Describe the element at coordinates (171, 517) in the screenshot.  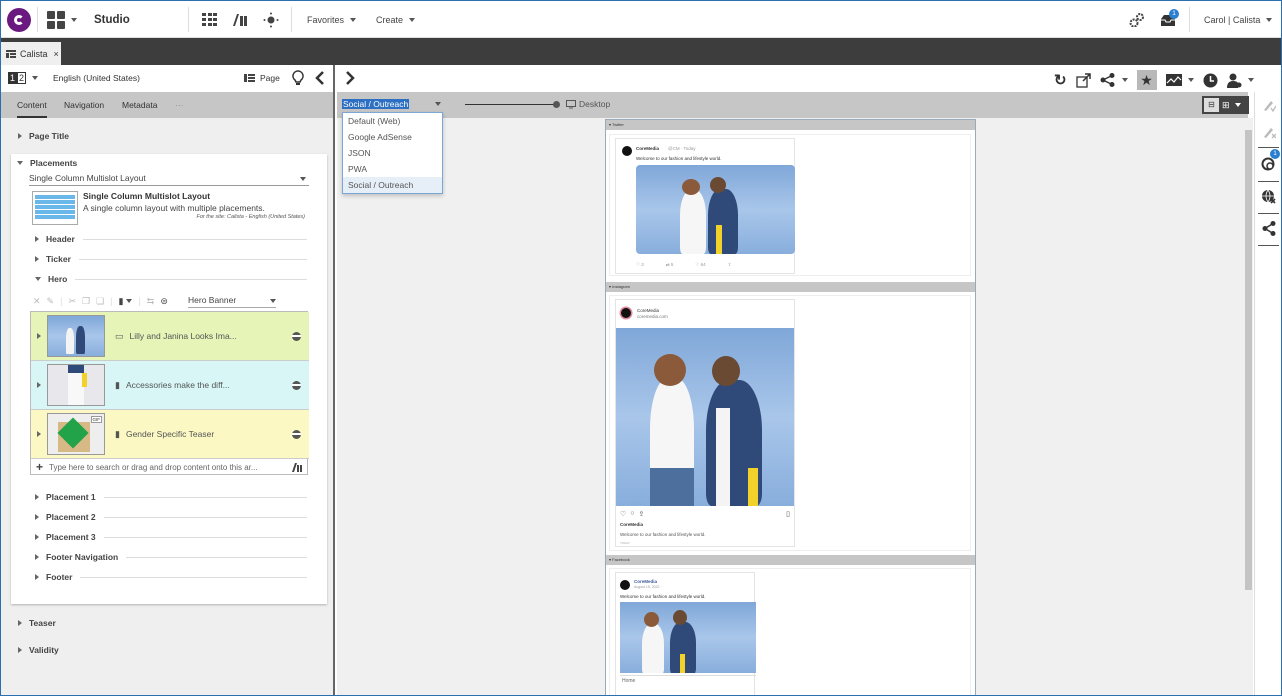
I see `slot-placement-2: Placement 2` at that location.